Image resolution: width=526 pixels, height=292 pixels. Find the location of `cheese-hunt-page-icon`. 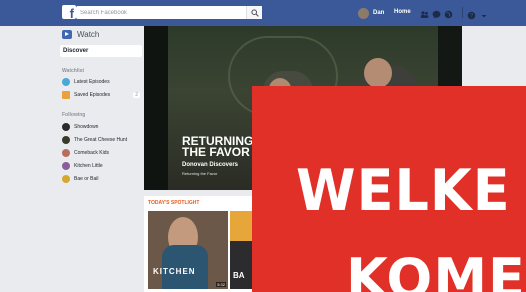

cheese-hunt-page-icon is located at coordinates (66, 140).